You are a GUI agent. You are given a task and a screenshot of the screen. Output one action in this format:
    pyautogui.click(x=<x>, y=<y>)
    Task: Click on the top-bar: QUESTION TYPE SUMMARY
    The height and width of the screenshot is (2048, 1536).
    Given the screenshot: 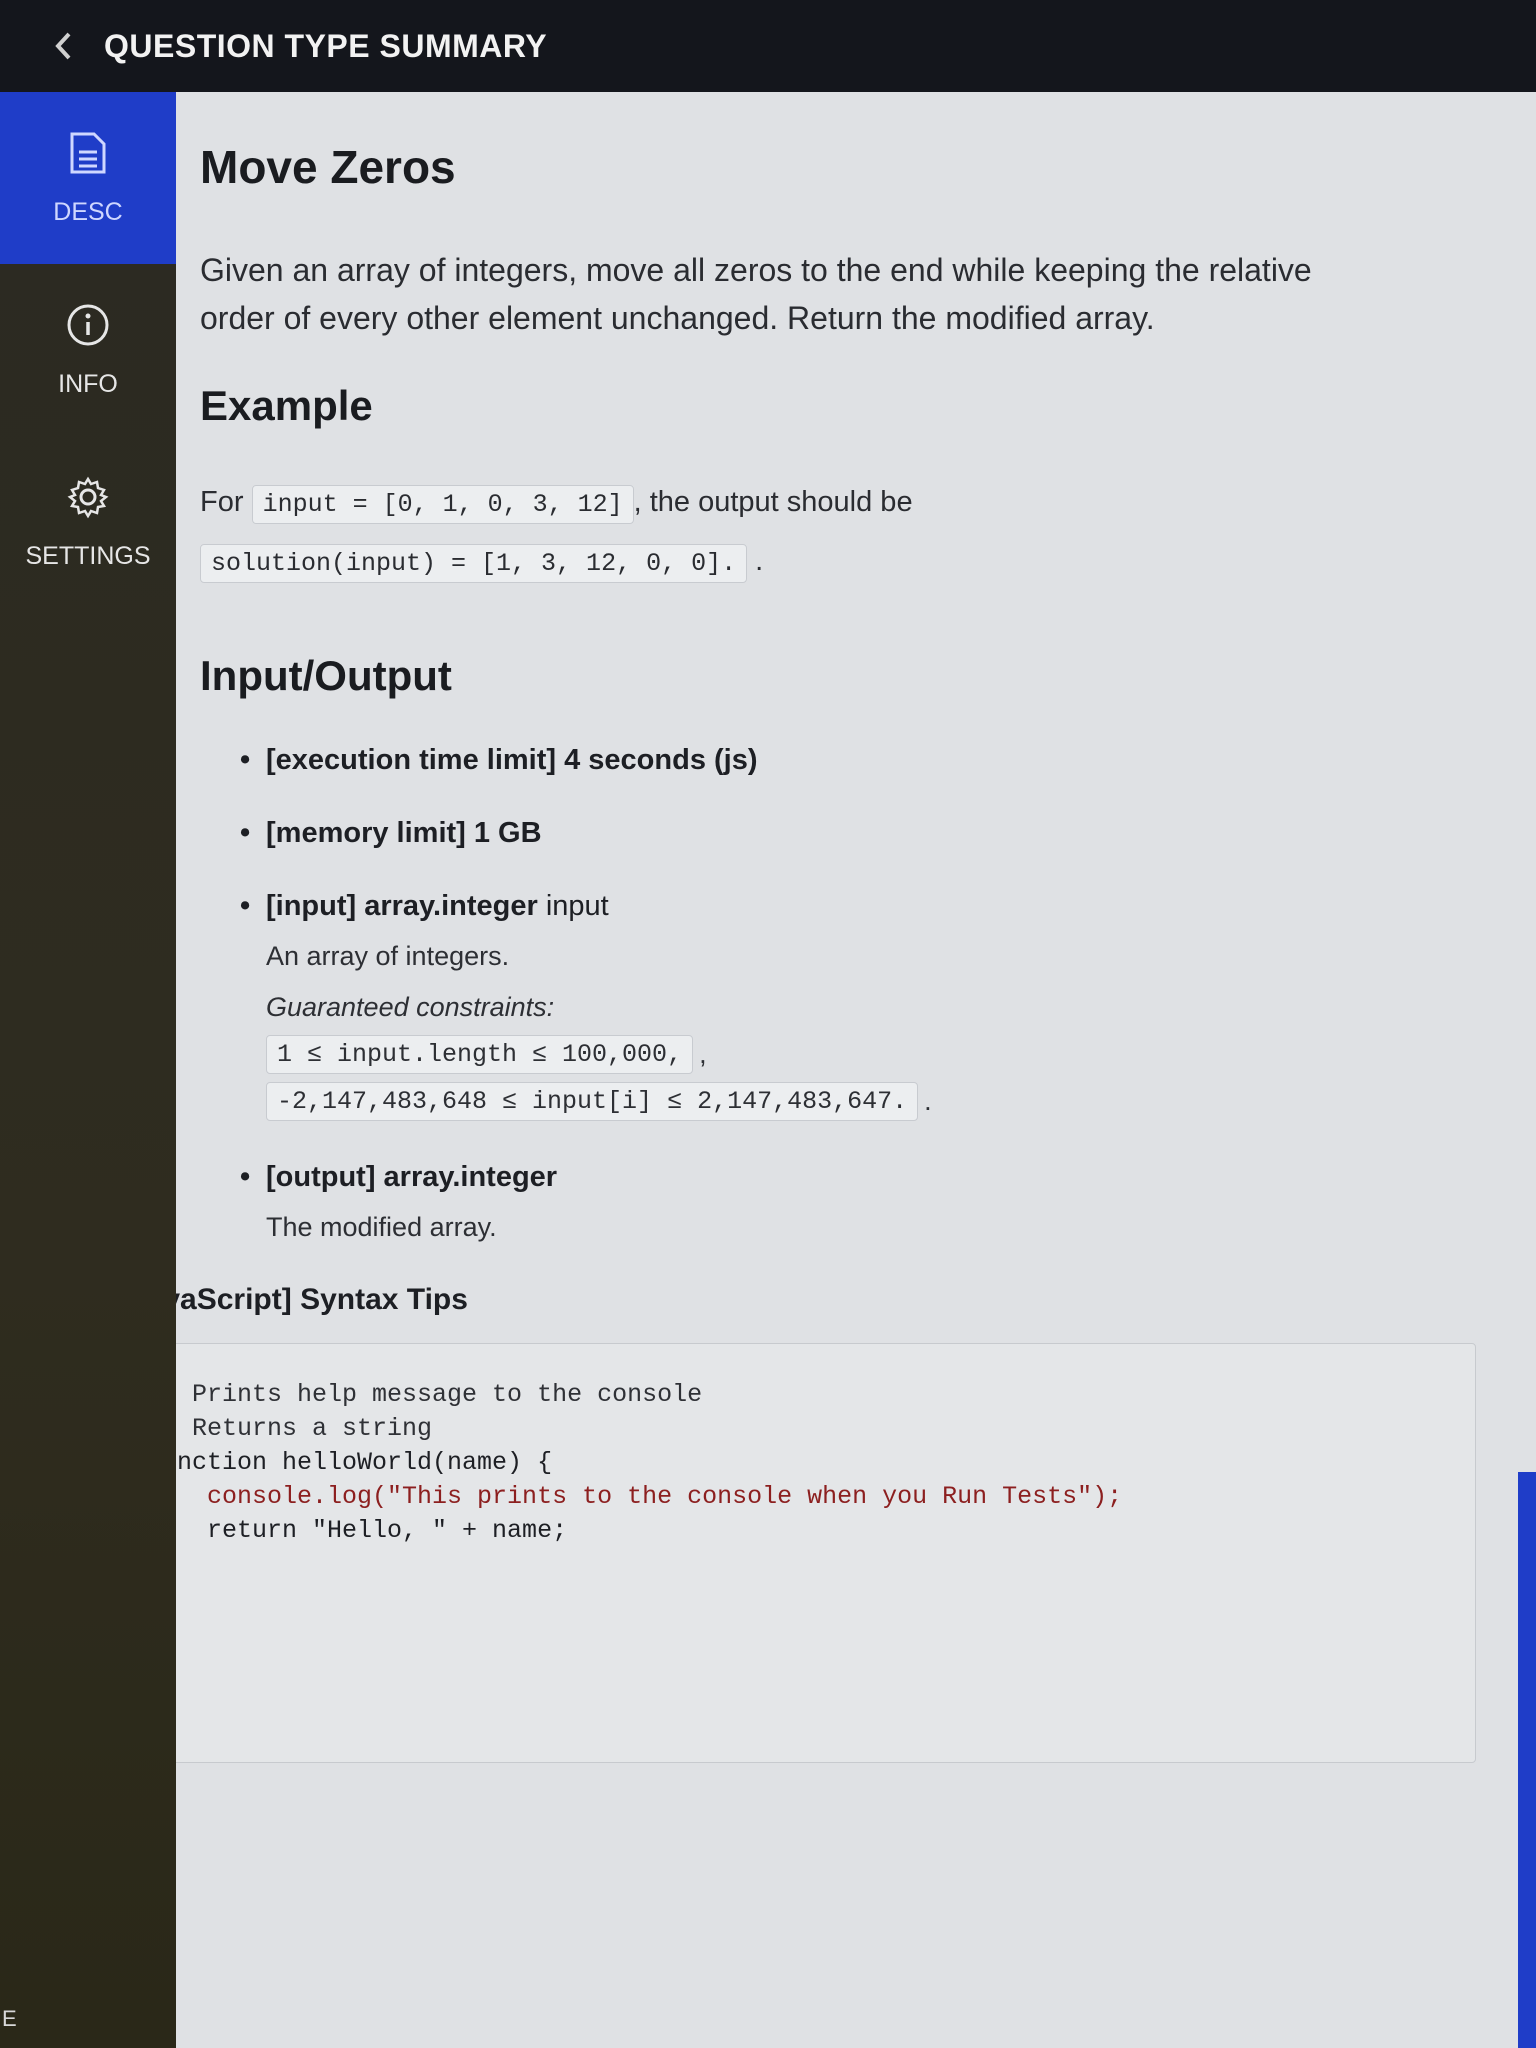 What is the action you would take?
    pyautogui.click(x=768, y=46)
    